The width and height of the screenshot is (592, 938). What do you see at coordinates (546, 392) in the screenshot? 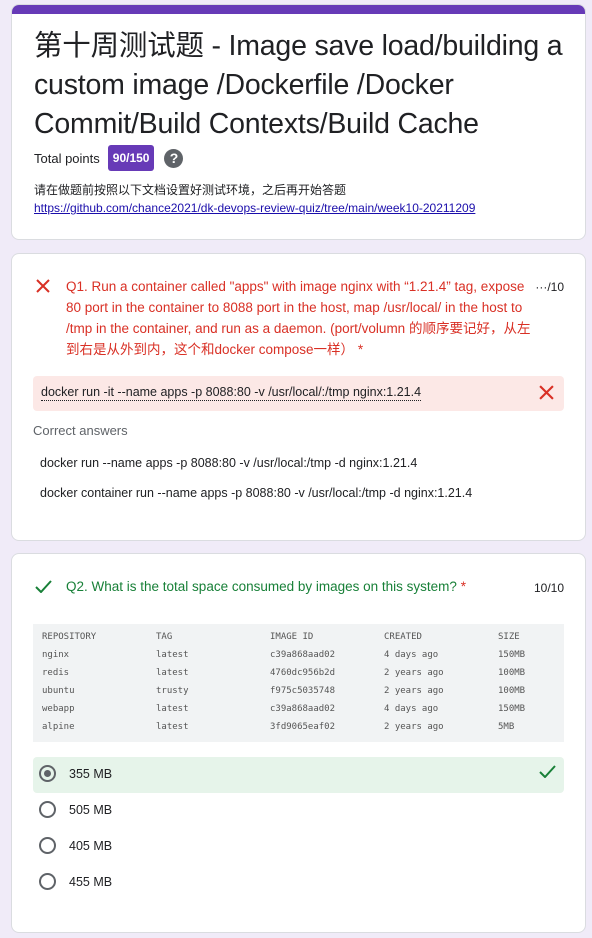
I see `wrong-answer-icon` at bounding box center [546, 392].